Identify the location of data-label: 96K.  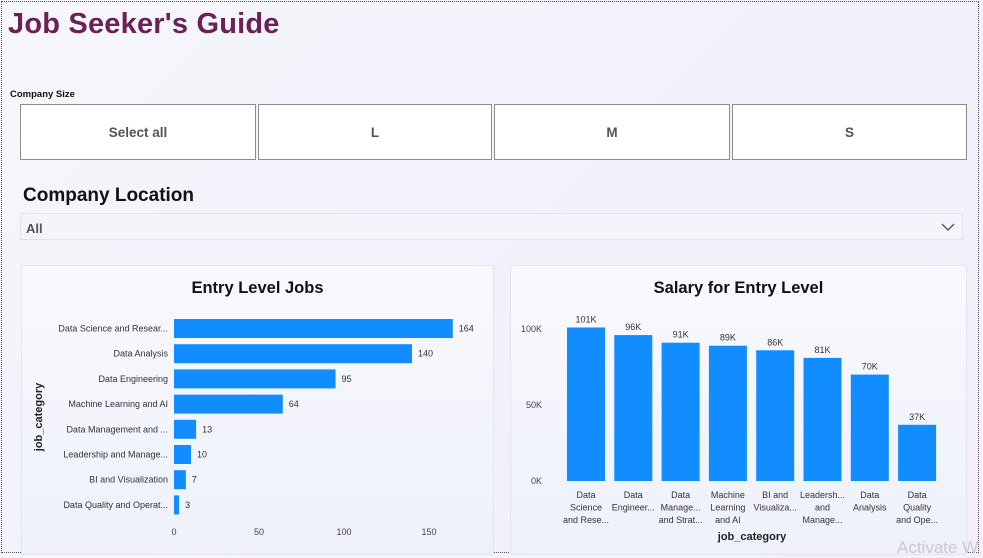
(633, 327).